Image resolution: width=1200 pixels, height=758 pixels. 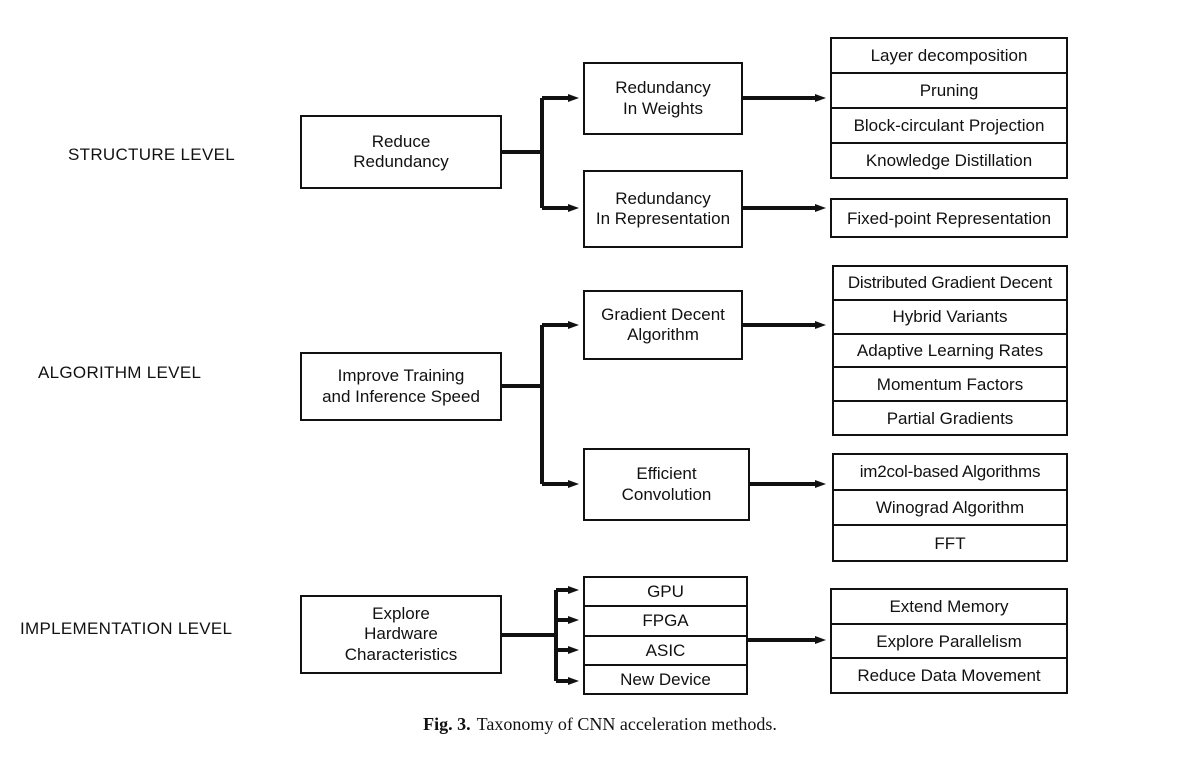 I want to click on leaf-stack-redundancy-in-representation: Fixed-point Representation, so click(x=949, y=218).